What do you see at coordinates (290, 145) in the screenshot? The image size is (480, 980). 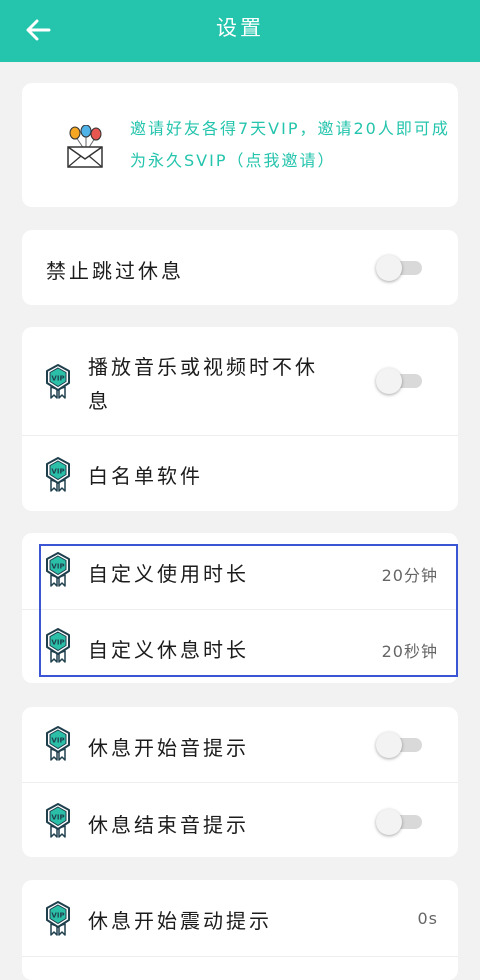 I see `invite-text: 邀请好友各得7天VIP，邀请20人即可成为永久SVIP（点我邀请）` at bounding box center [290, 145].